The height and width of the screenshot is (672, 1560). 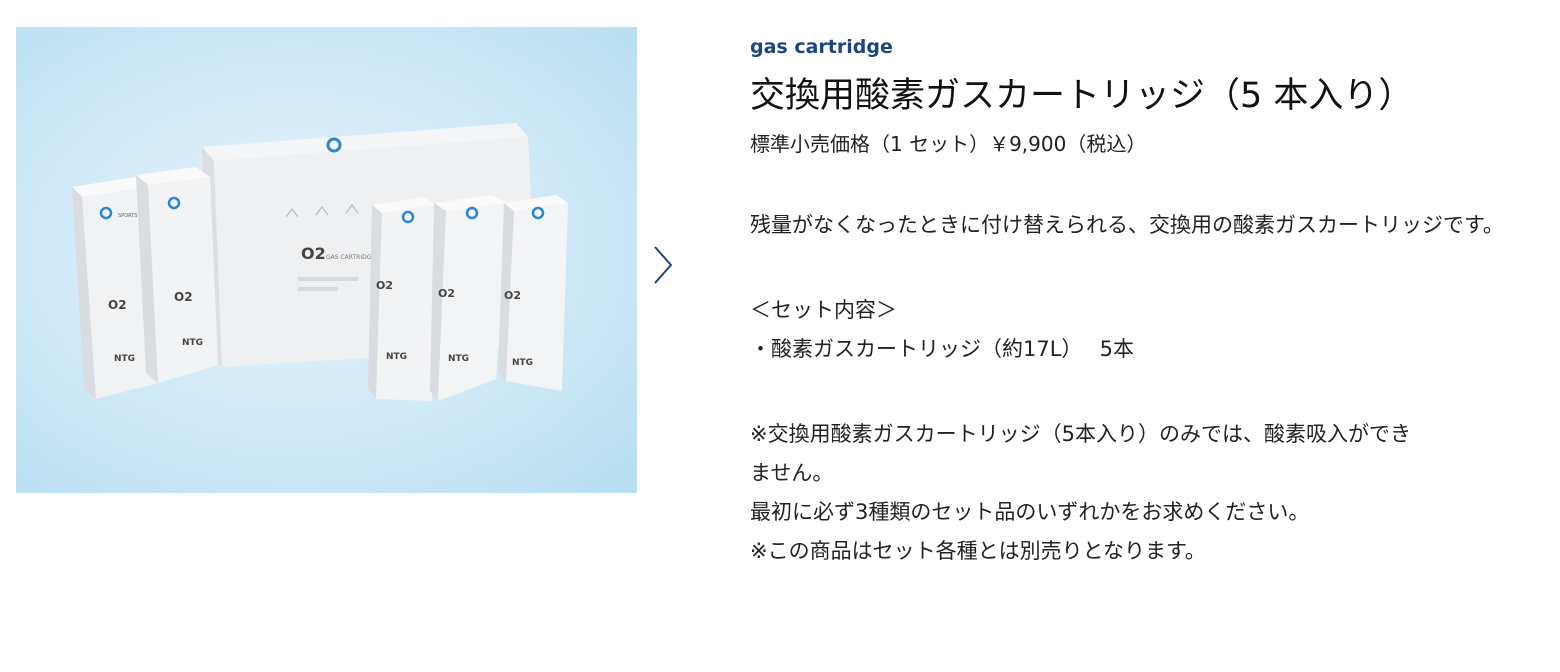 I want to click on svg-text: GAS CARTRIDGE, so click(x=350, y=257).